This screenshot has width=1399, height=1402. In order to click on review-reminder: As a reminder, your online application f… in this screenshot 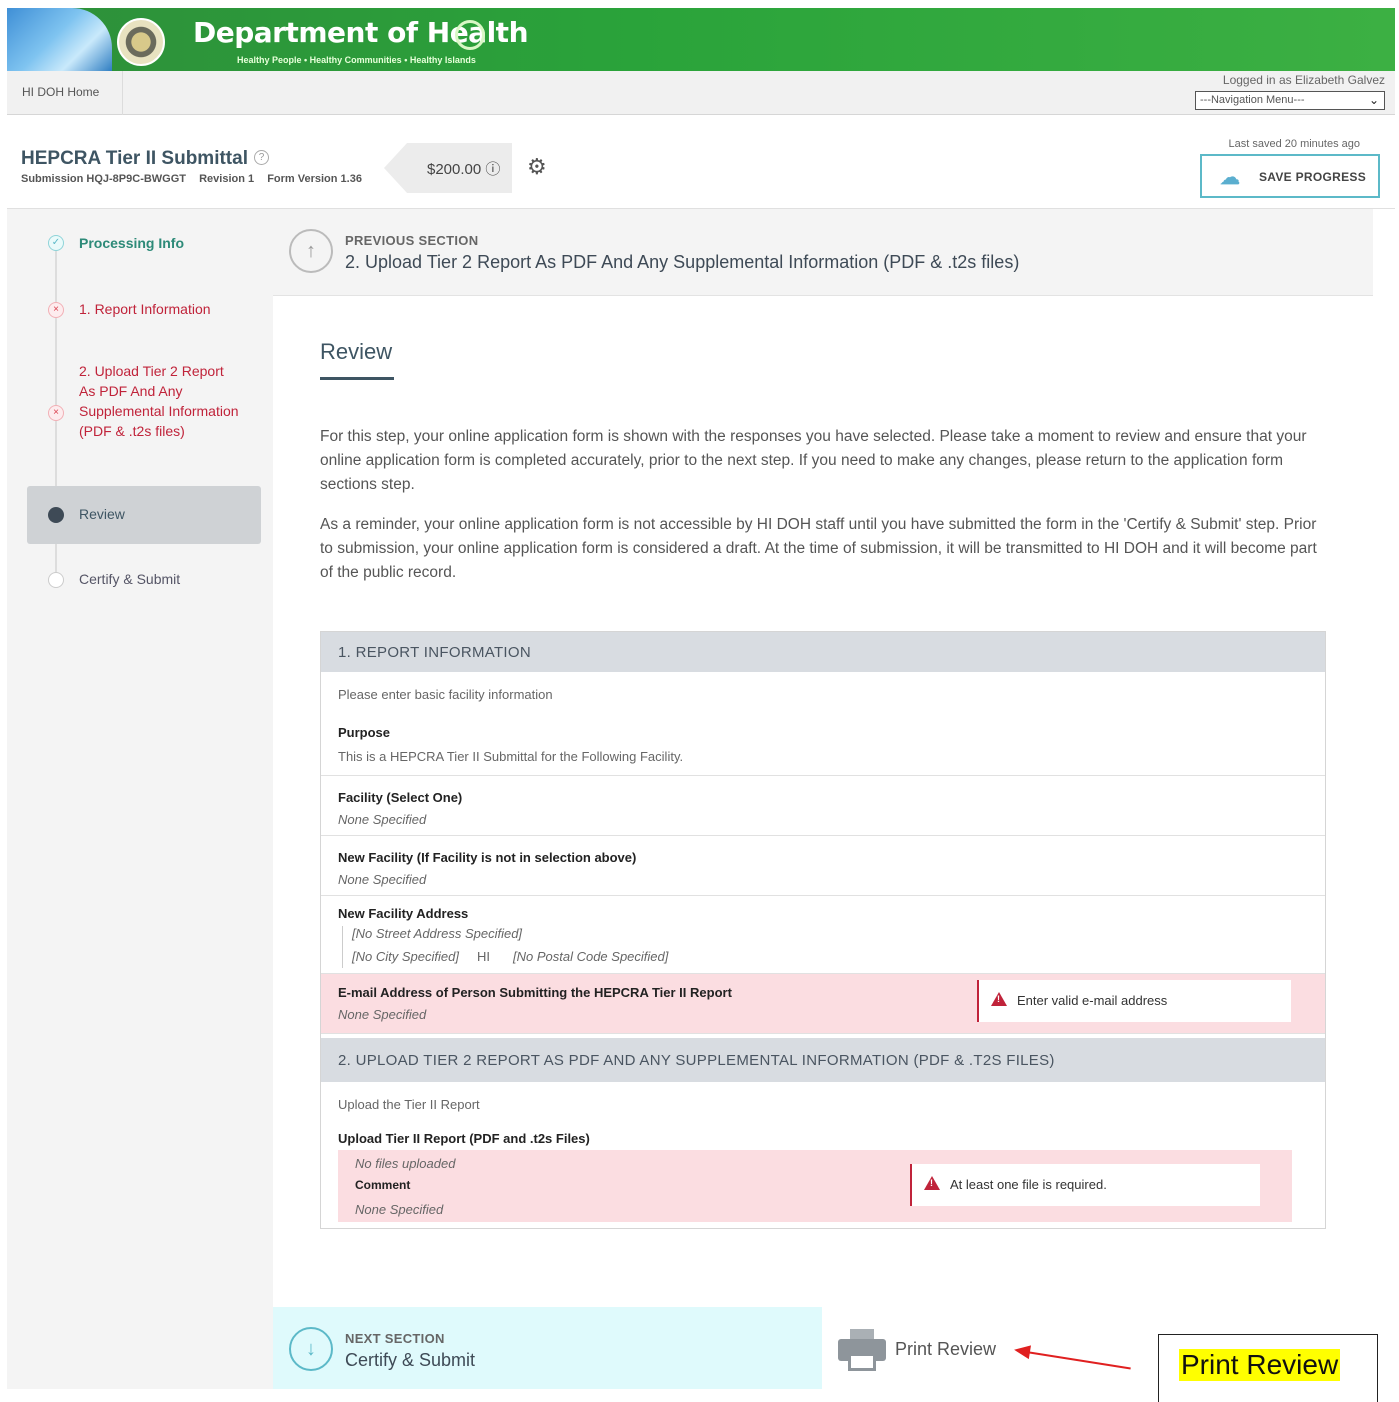, I will do `click(818, 548)`.